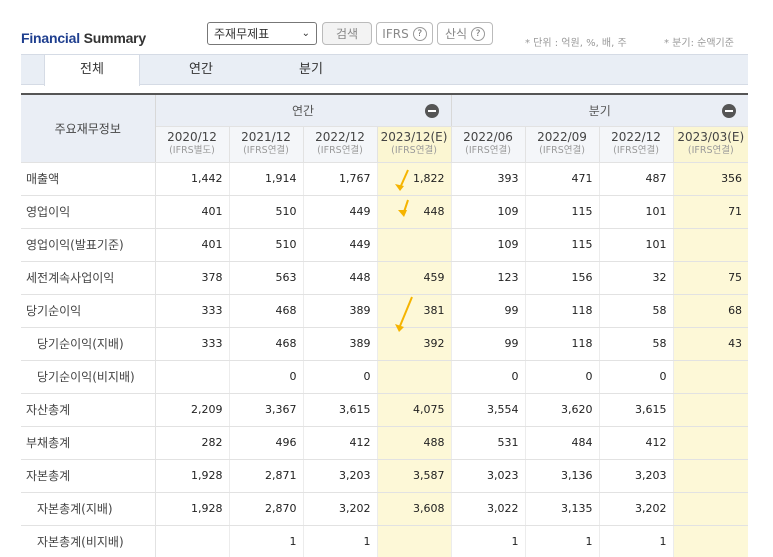 The width and height of the screenshot is (773, 557). Describe the element at coordinates (710, 179) in the screenshot. I see `table-cell: 356` at that location.